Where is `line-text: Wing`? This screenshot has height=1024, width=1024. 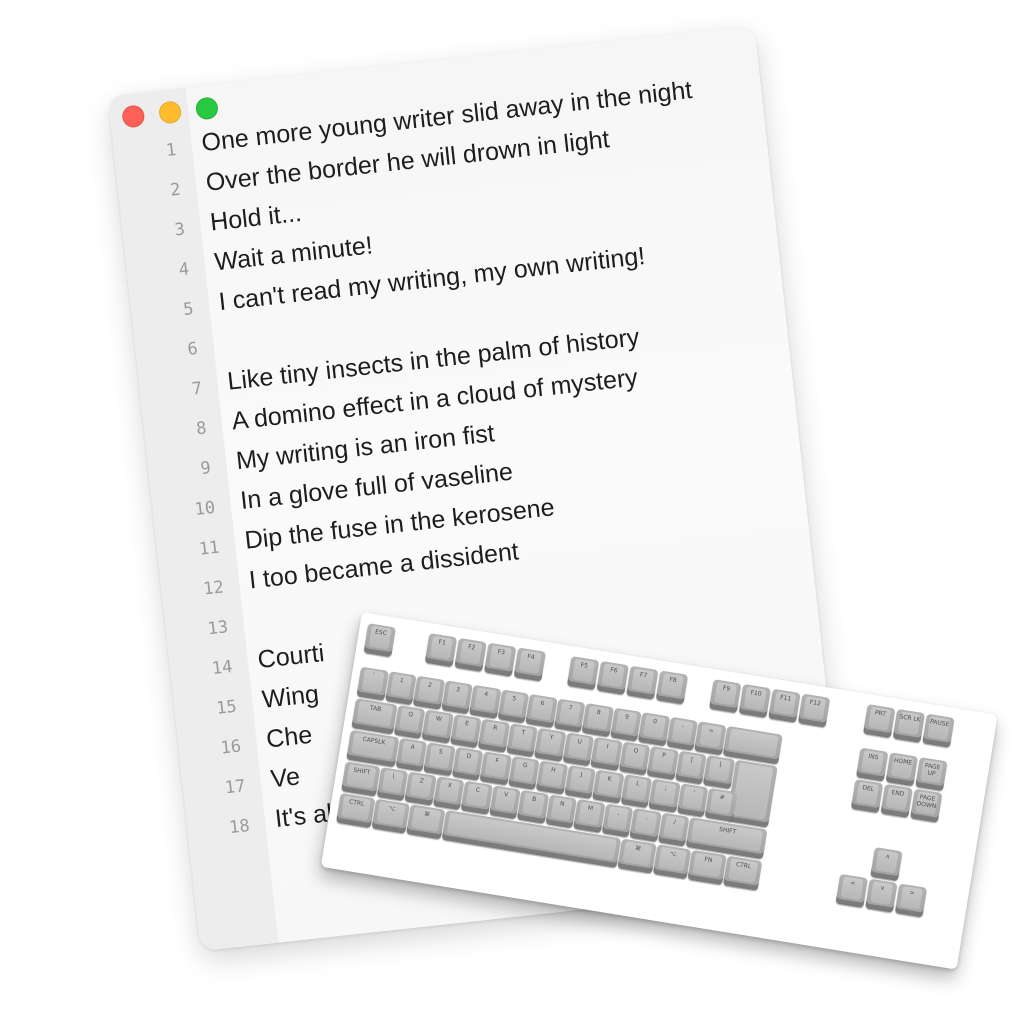
line-text: Wing is located at coordinates (291, 697).